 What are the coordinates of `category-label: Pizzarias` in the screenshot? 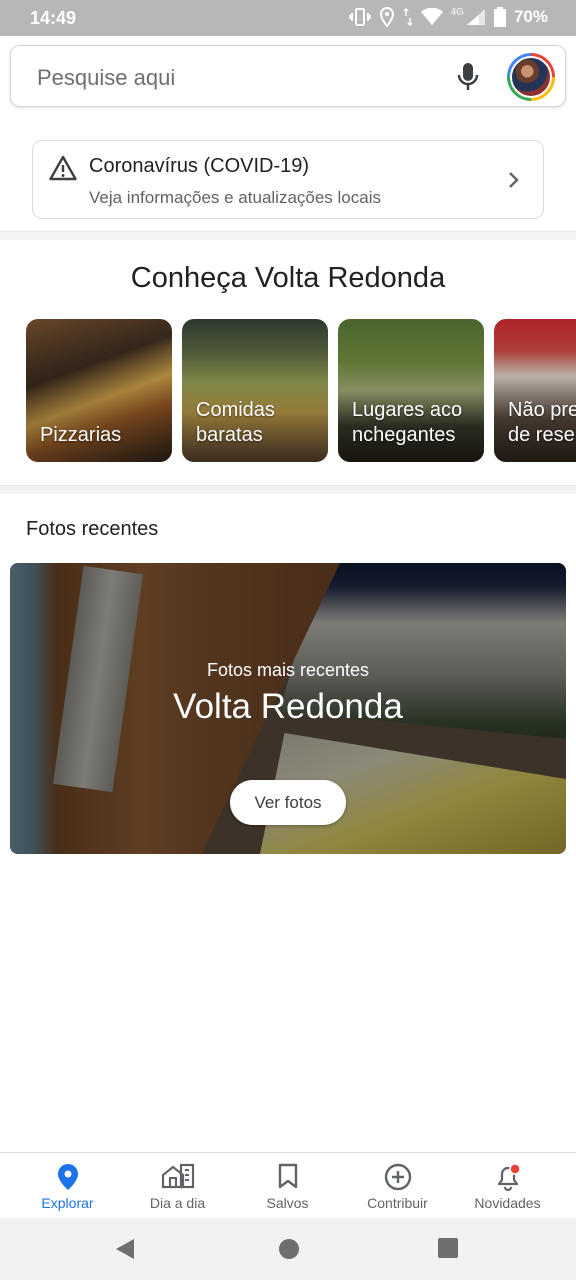 It's located at (81, 435).